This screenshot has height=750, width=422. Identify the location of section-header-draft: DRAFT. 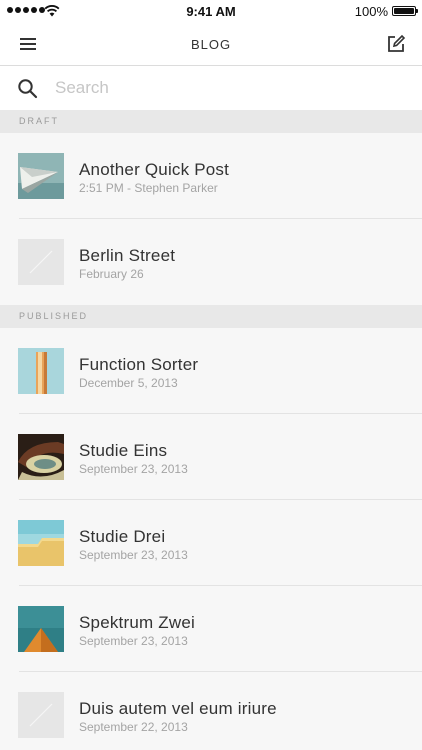
(211, 121).